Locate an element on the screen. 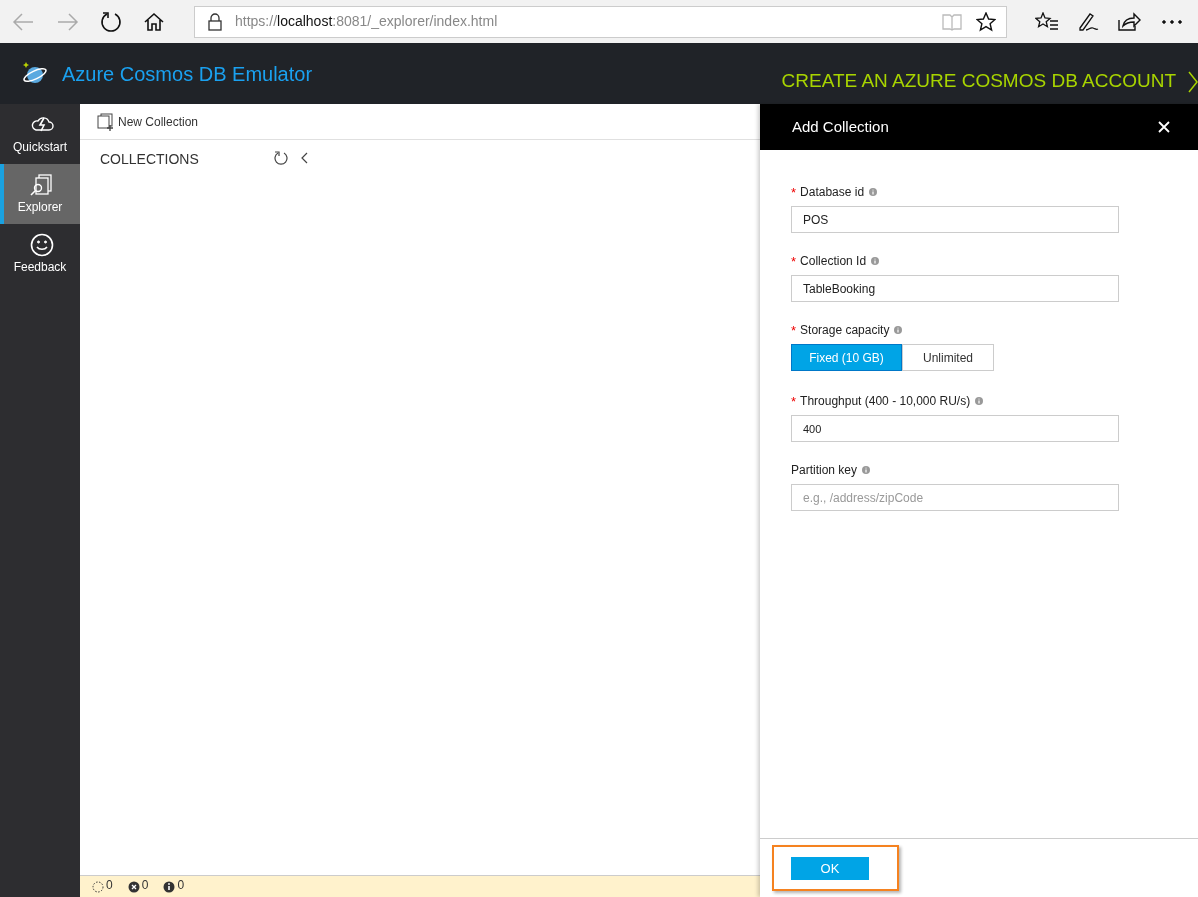  field-label: Throughput (400 - 10,000 RU/s) is located at coordinates (885, 401).